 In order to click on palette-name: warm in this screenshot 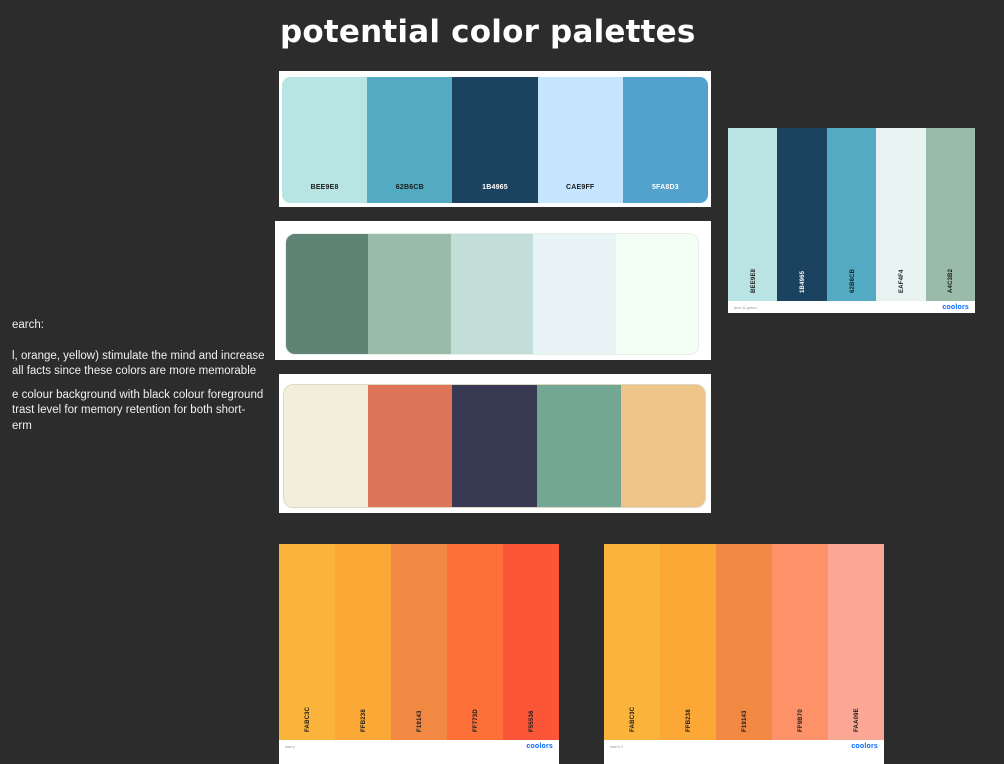, I will do `click(290, 746)`.